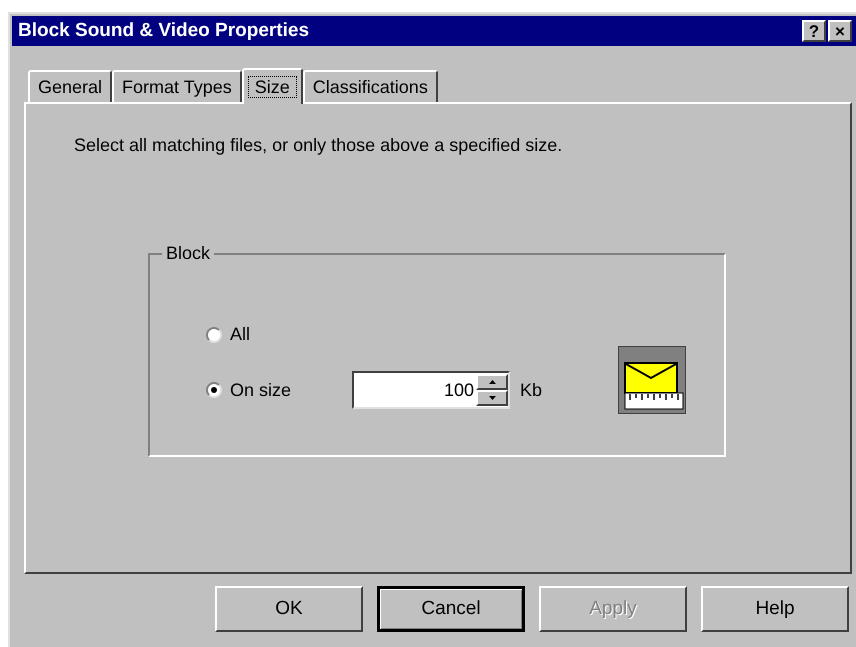 The width and height of the screenshot is (856, 647). I want to click on size-spinbox: 100, so click(431, 390).